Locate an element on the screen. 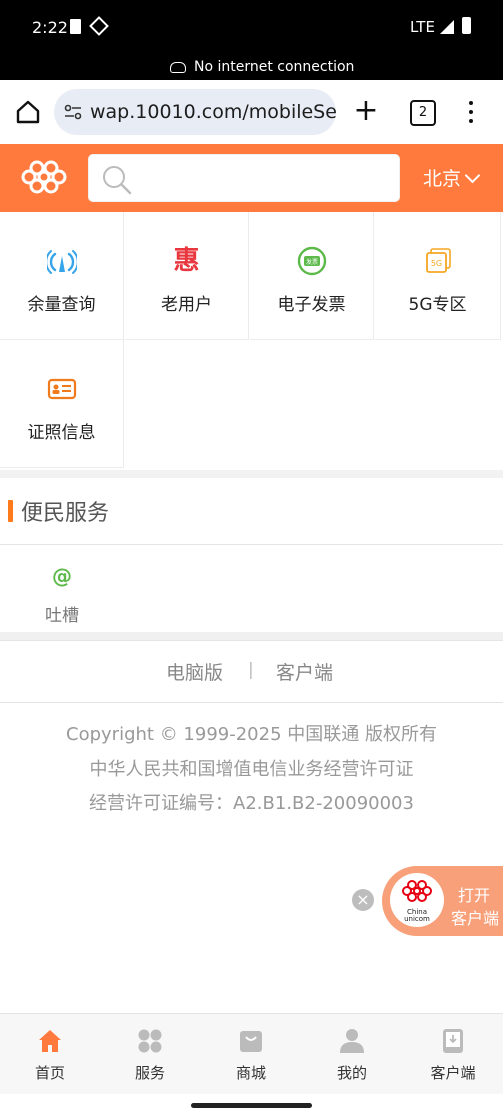  section-header: 便民服务 is located at coordinates (251, 511).